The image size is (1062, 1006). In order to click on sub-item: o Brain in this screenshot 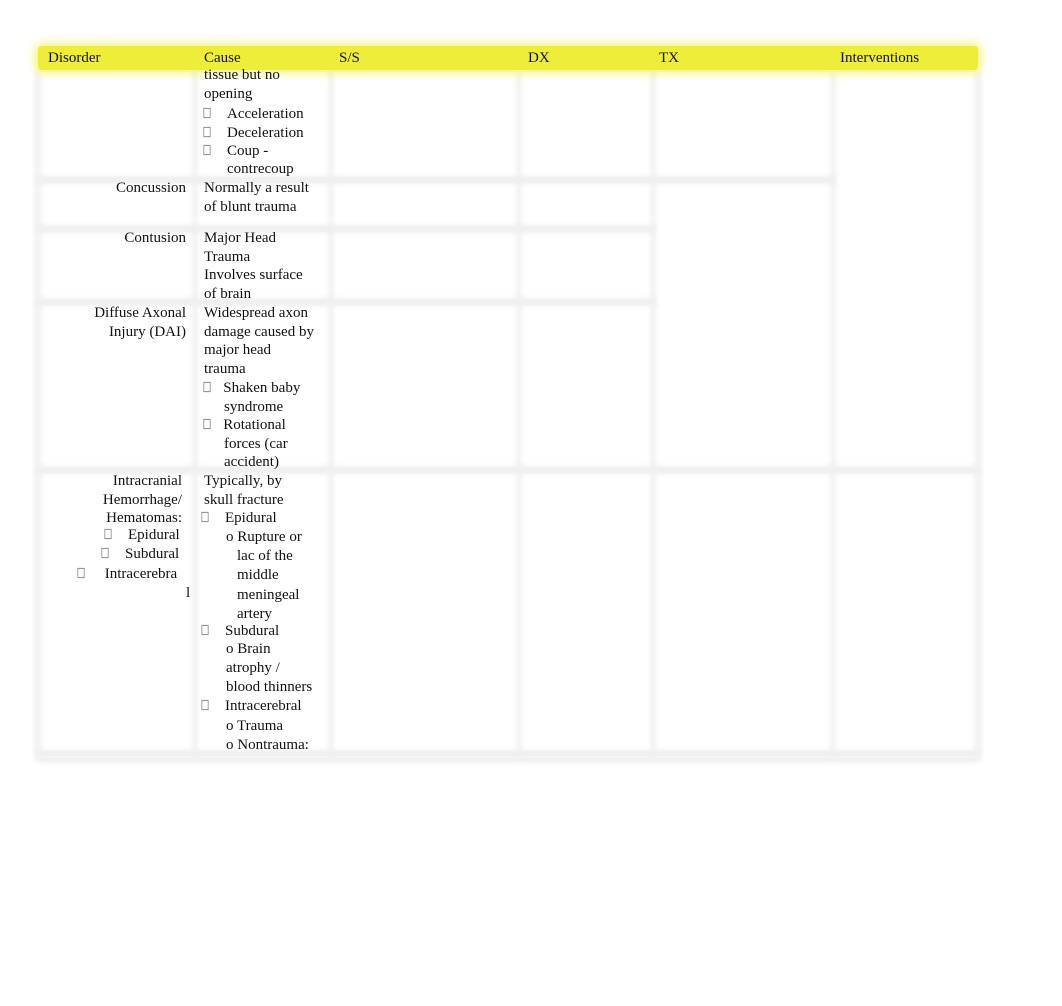, I will do `click(248, 649)`.